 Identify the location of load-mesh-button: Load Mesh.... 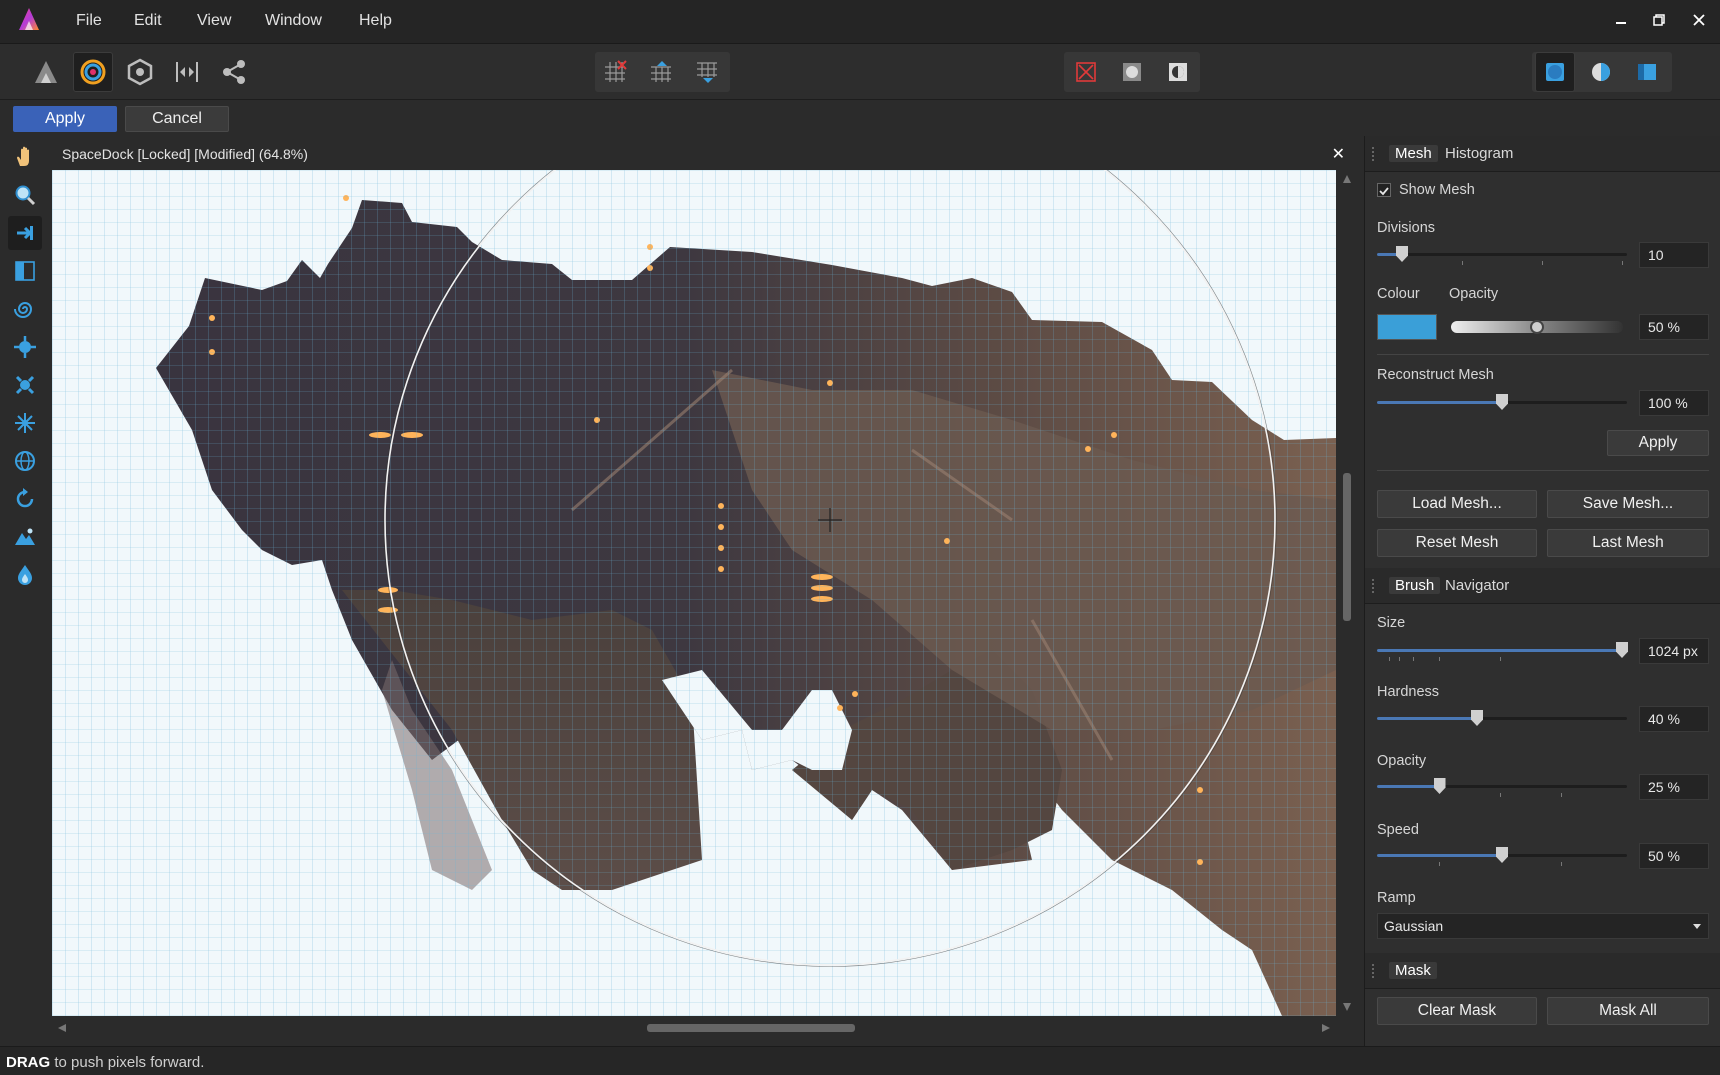
(1457, 504).